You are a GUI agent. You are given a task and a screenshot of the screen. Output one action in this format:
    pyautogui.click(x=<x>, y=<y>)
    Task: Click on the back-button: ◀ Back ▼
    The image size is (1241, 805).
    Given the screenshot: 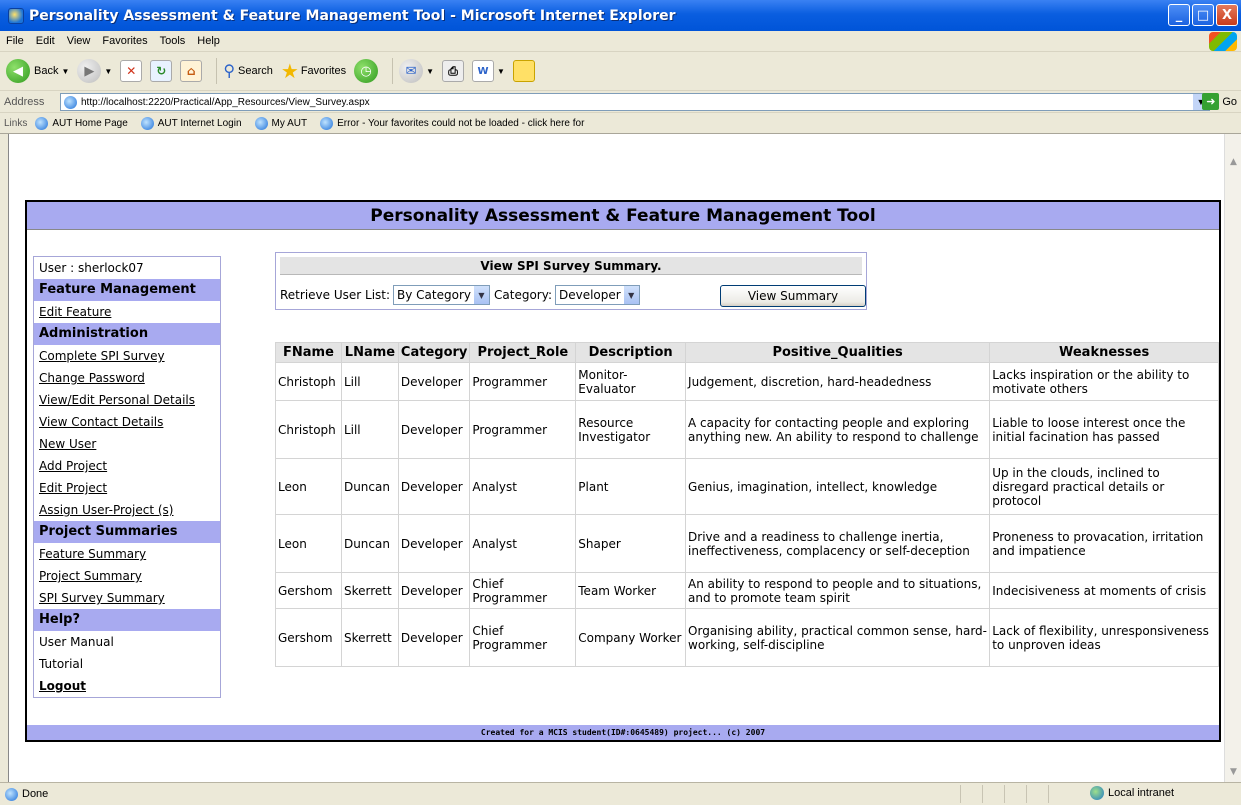 What is the action you would take?
    pyautogui.click(x=37, y=71)
    